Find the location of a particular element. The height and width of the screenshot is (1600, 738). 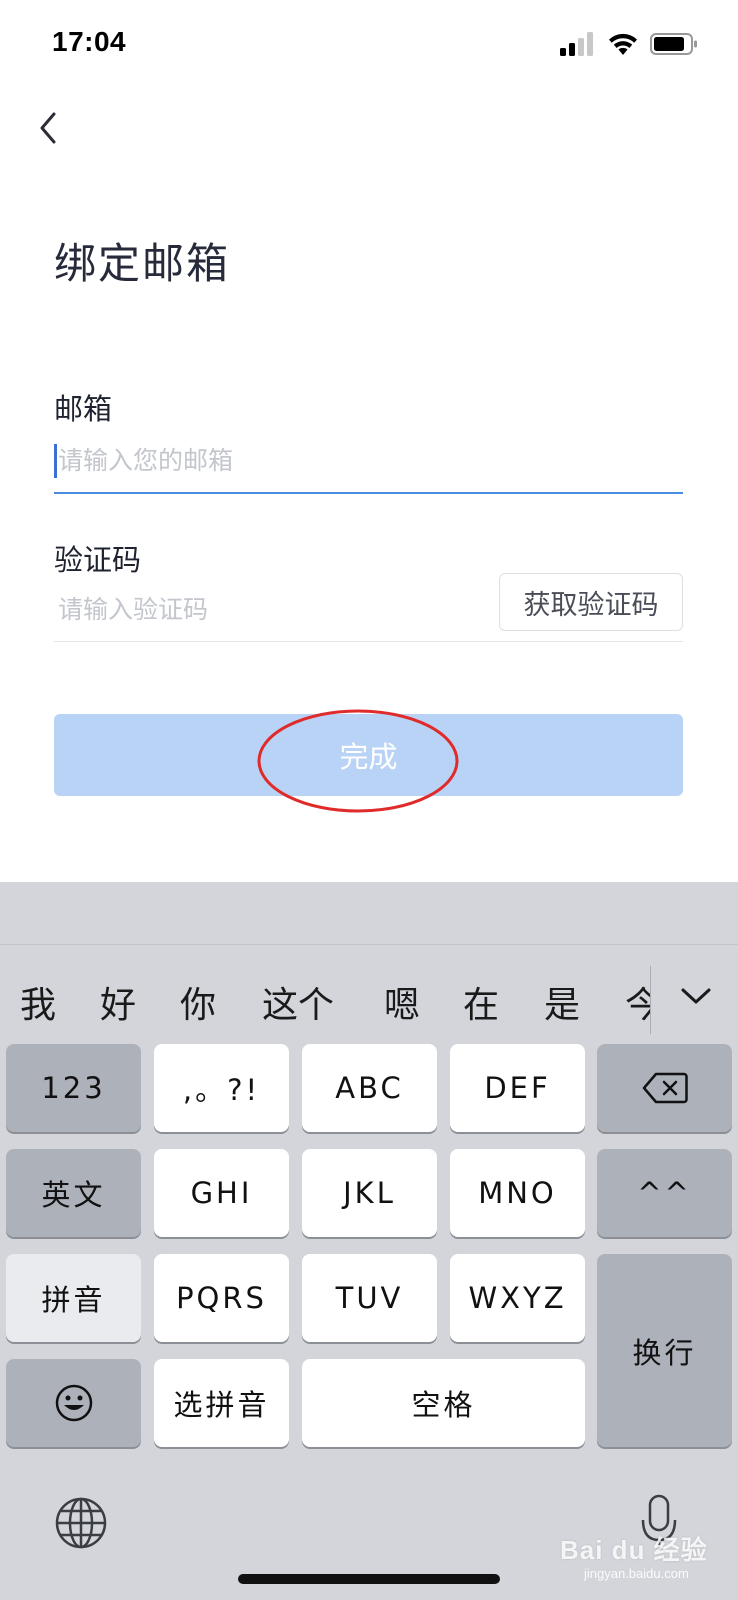

candidate-list: 我 好 你 这个 嗯 在 是 今 is located at coordinates (325, 996).